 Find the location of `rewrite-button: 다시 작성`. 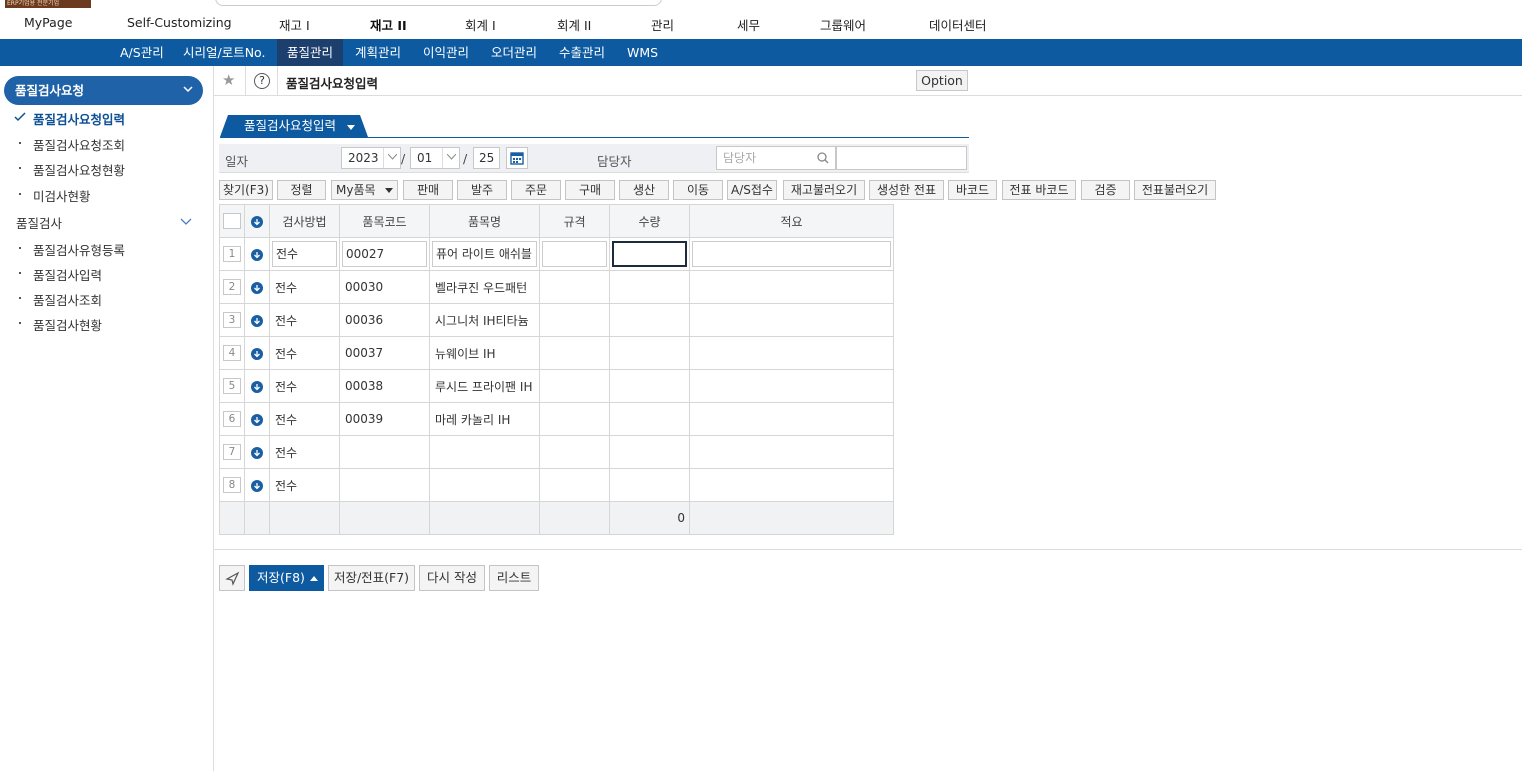

rewrite-button: 다시 작성 is located at coordinates (452, 578).